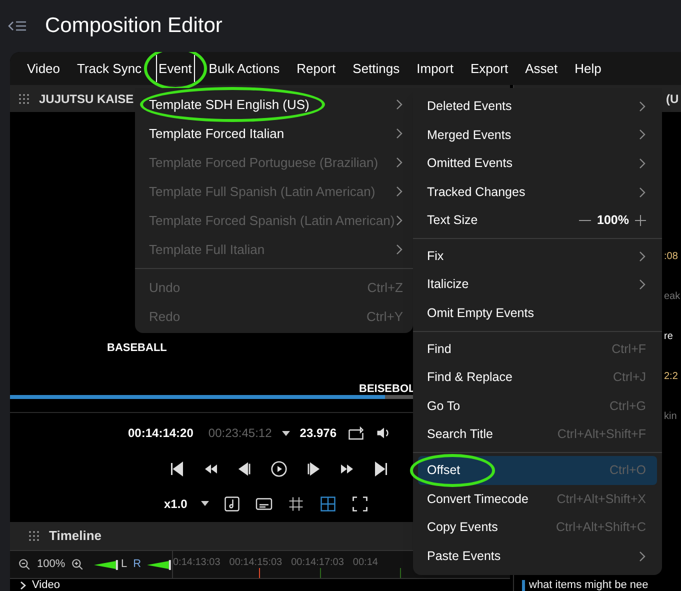  What do you see at coordinates (177, 469) in the screenshot?
I see `skip-start-icon` at bounding box center [177, 469].